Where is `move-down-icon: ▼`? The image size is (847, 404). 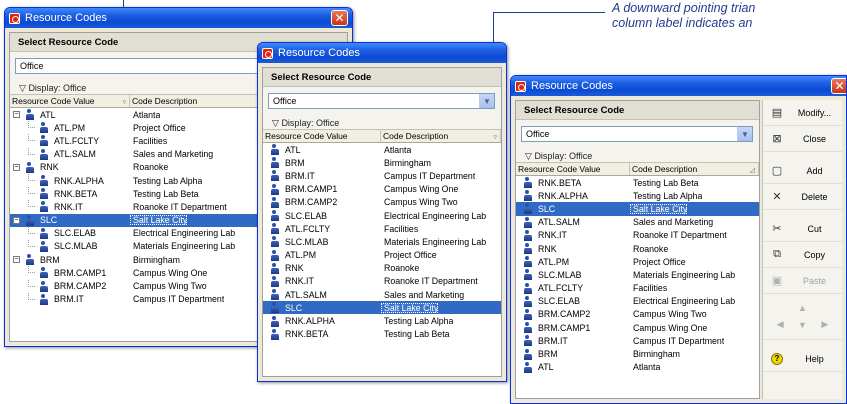
move-down-icon: ▼ is located at coordinates (802, 325).